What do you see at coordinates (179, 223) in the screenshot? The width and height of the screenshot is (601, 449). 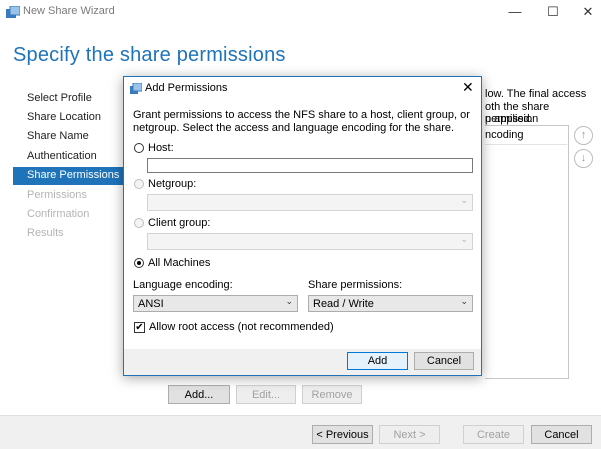 I see `client-group-label: Client group:` at bounding box center [179, 223].